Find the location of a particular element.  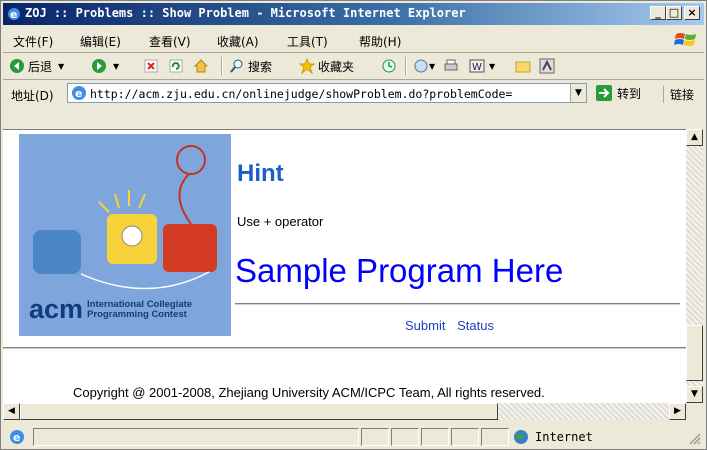

forward-arrow-icon is located at coordinates (99, 66).